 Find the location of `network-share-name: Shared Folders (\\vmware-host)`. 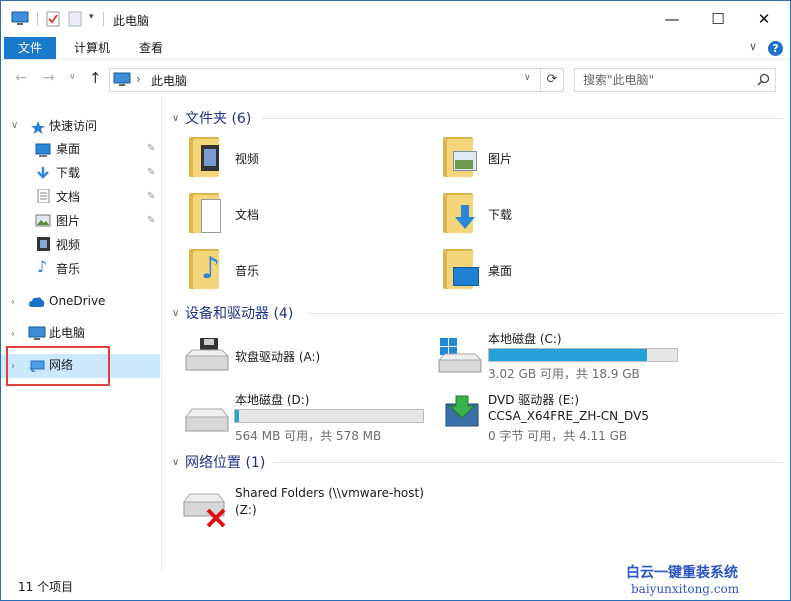

network-share-name: Shared Folders (\\vmware-host) is located at coordinates (329, 493).